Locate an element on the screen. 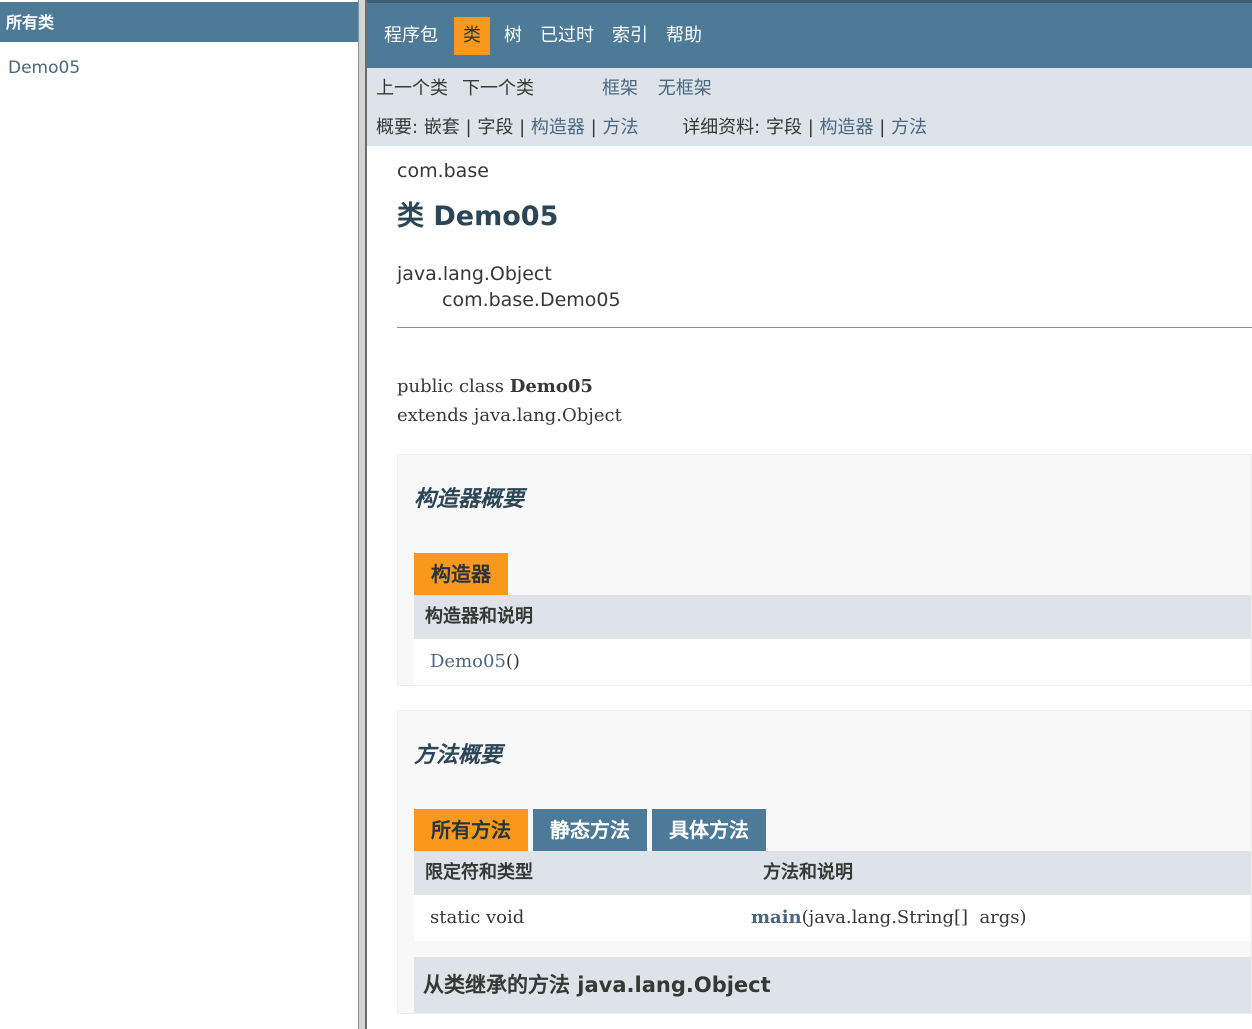 The height and width of the screenshot is (1029, 1252). constructor-summary-heading: 构造器概要 is located at coordinates (469, 499).